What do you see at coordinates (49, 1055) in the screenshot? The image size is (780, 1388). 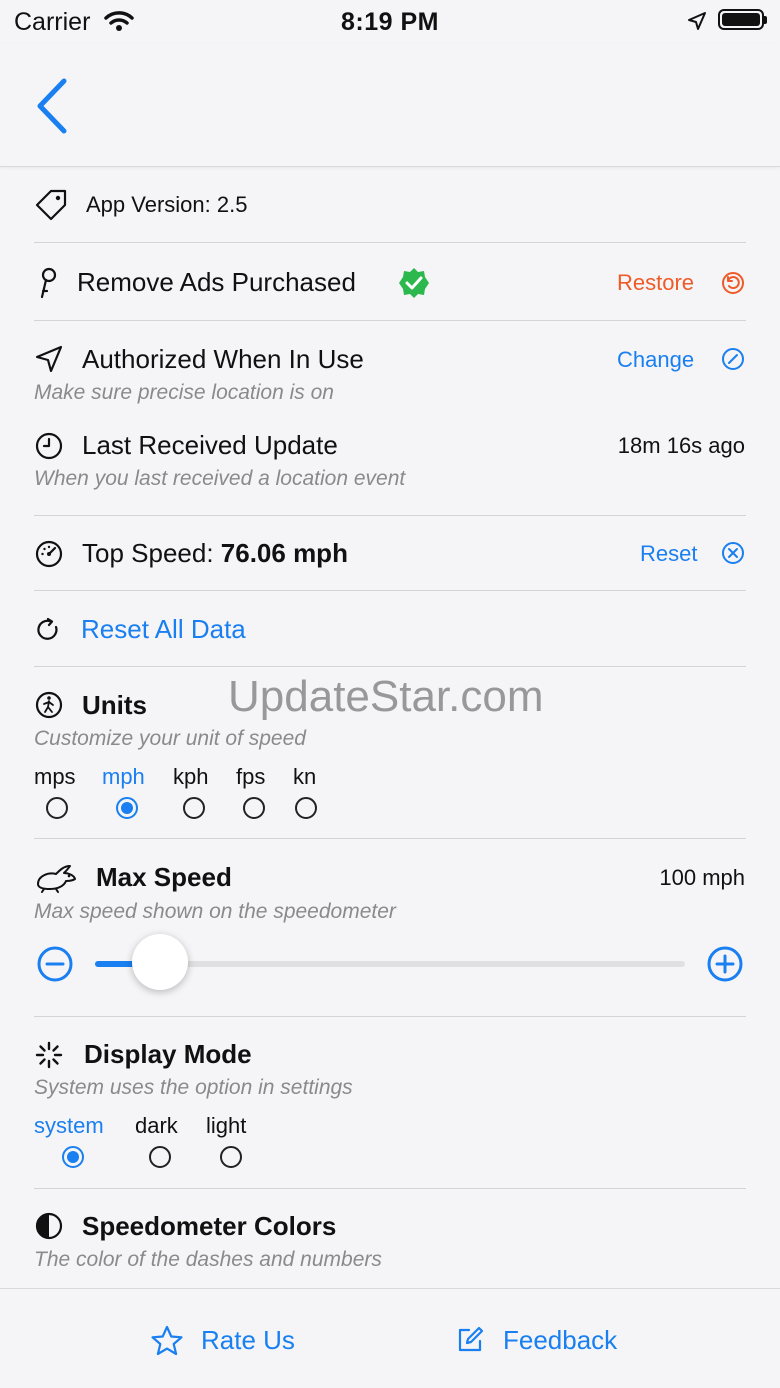 I see `spinner-icon` at bounding box center [49, 1055].